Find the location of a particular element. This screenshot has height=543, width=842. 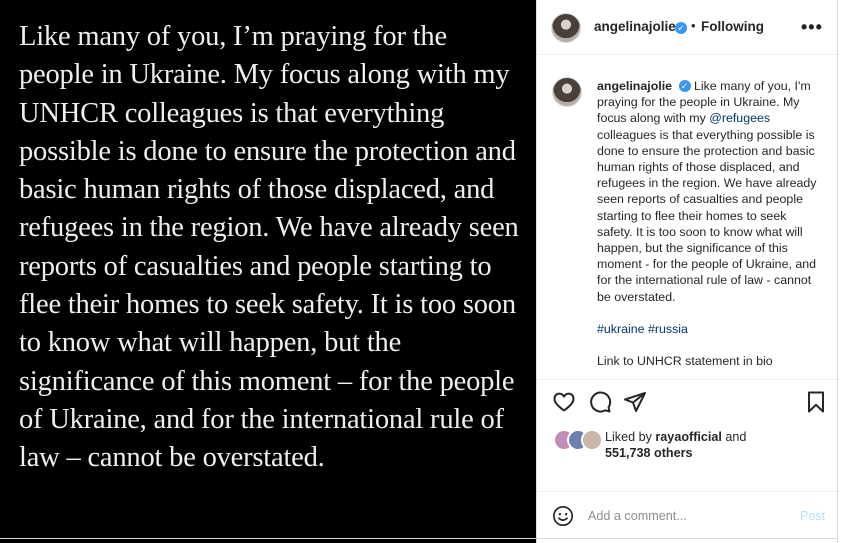

verified-badge-icon: ✓ is located at coordinates (681, 28).